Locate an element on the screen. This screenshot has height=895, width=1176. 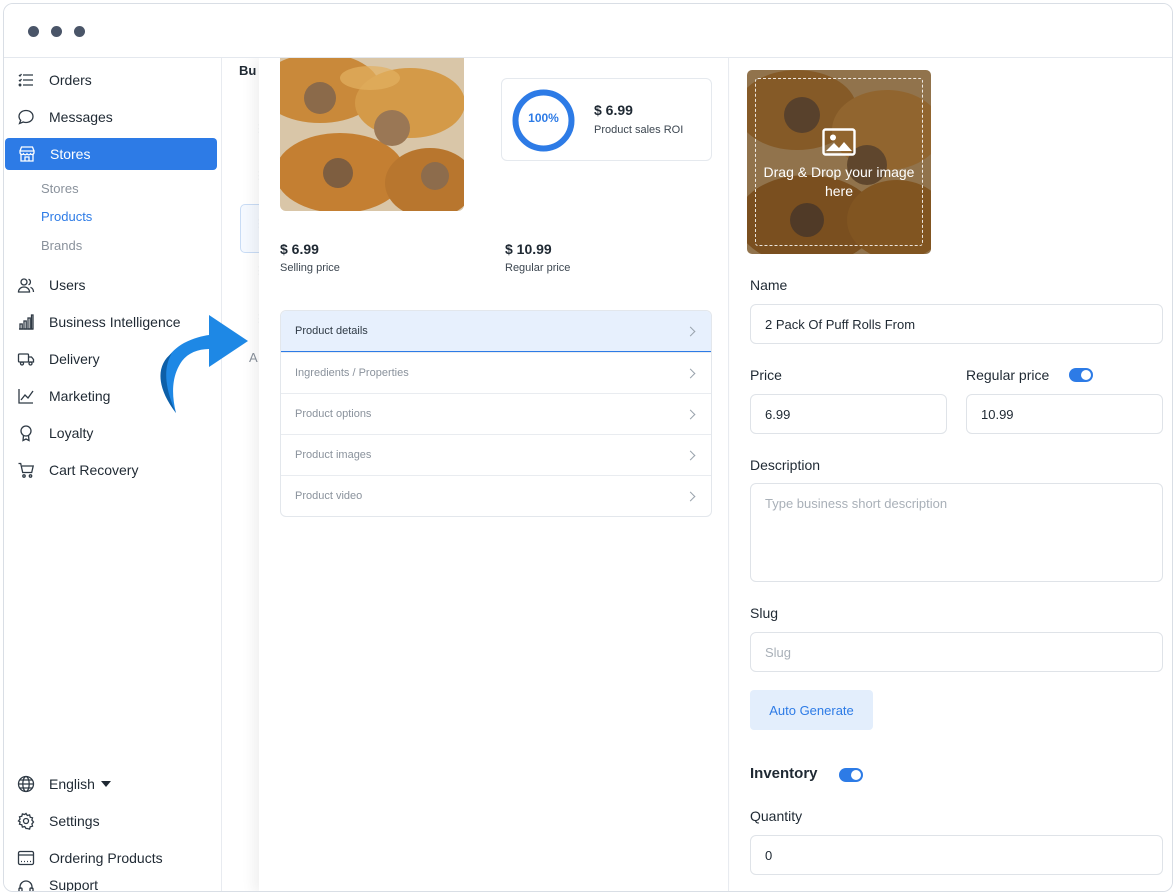
name-field: 2 Pack Of Puff Rolls From is located at coordinates (956, 324).